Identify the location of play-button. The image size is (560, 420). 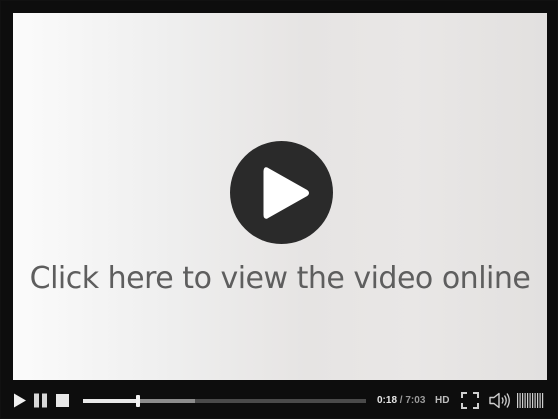
(20, 403).